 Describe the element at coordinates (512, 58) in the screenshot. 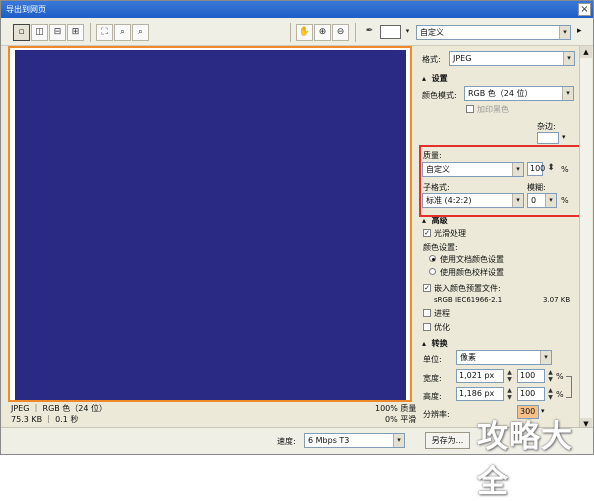

I see `format-select: JPEG ▾` at that location.